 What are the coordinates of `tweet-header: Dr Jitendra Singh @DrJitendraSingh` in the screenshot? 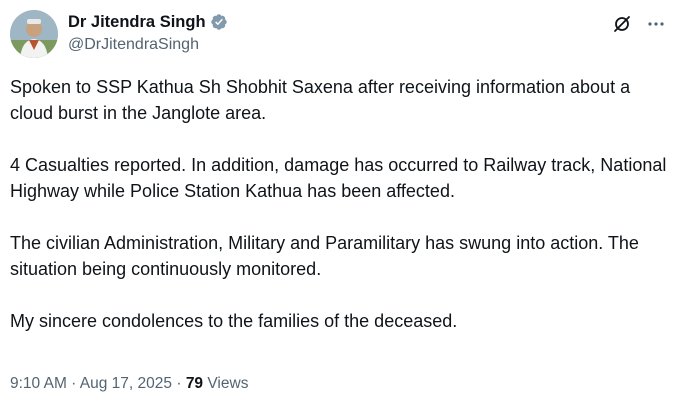 It's located at (340, 35).